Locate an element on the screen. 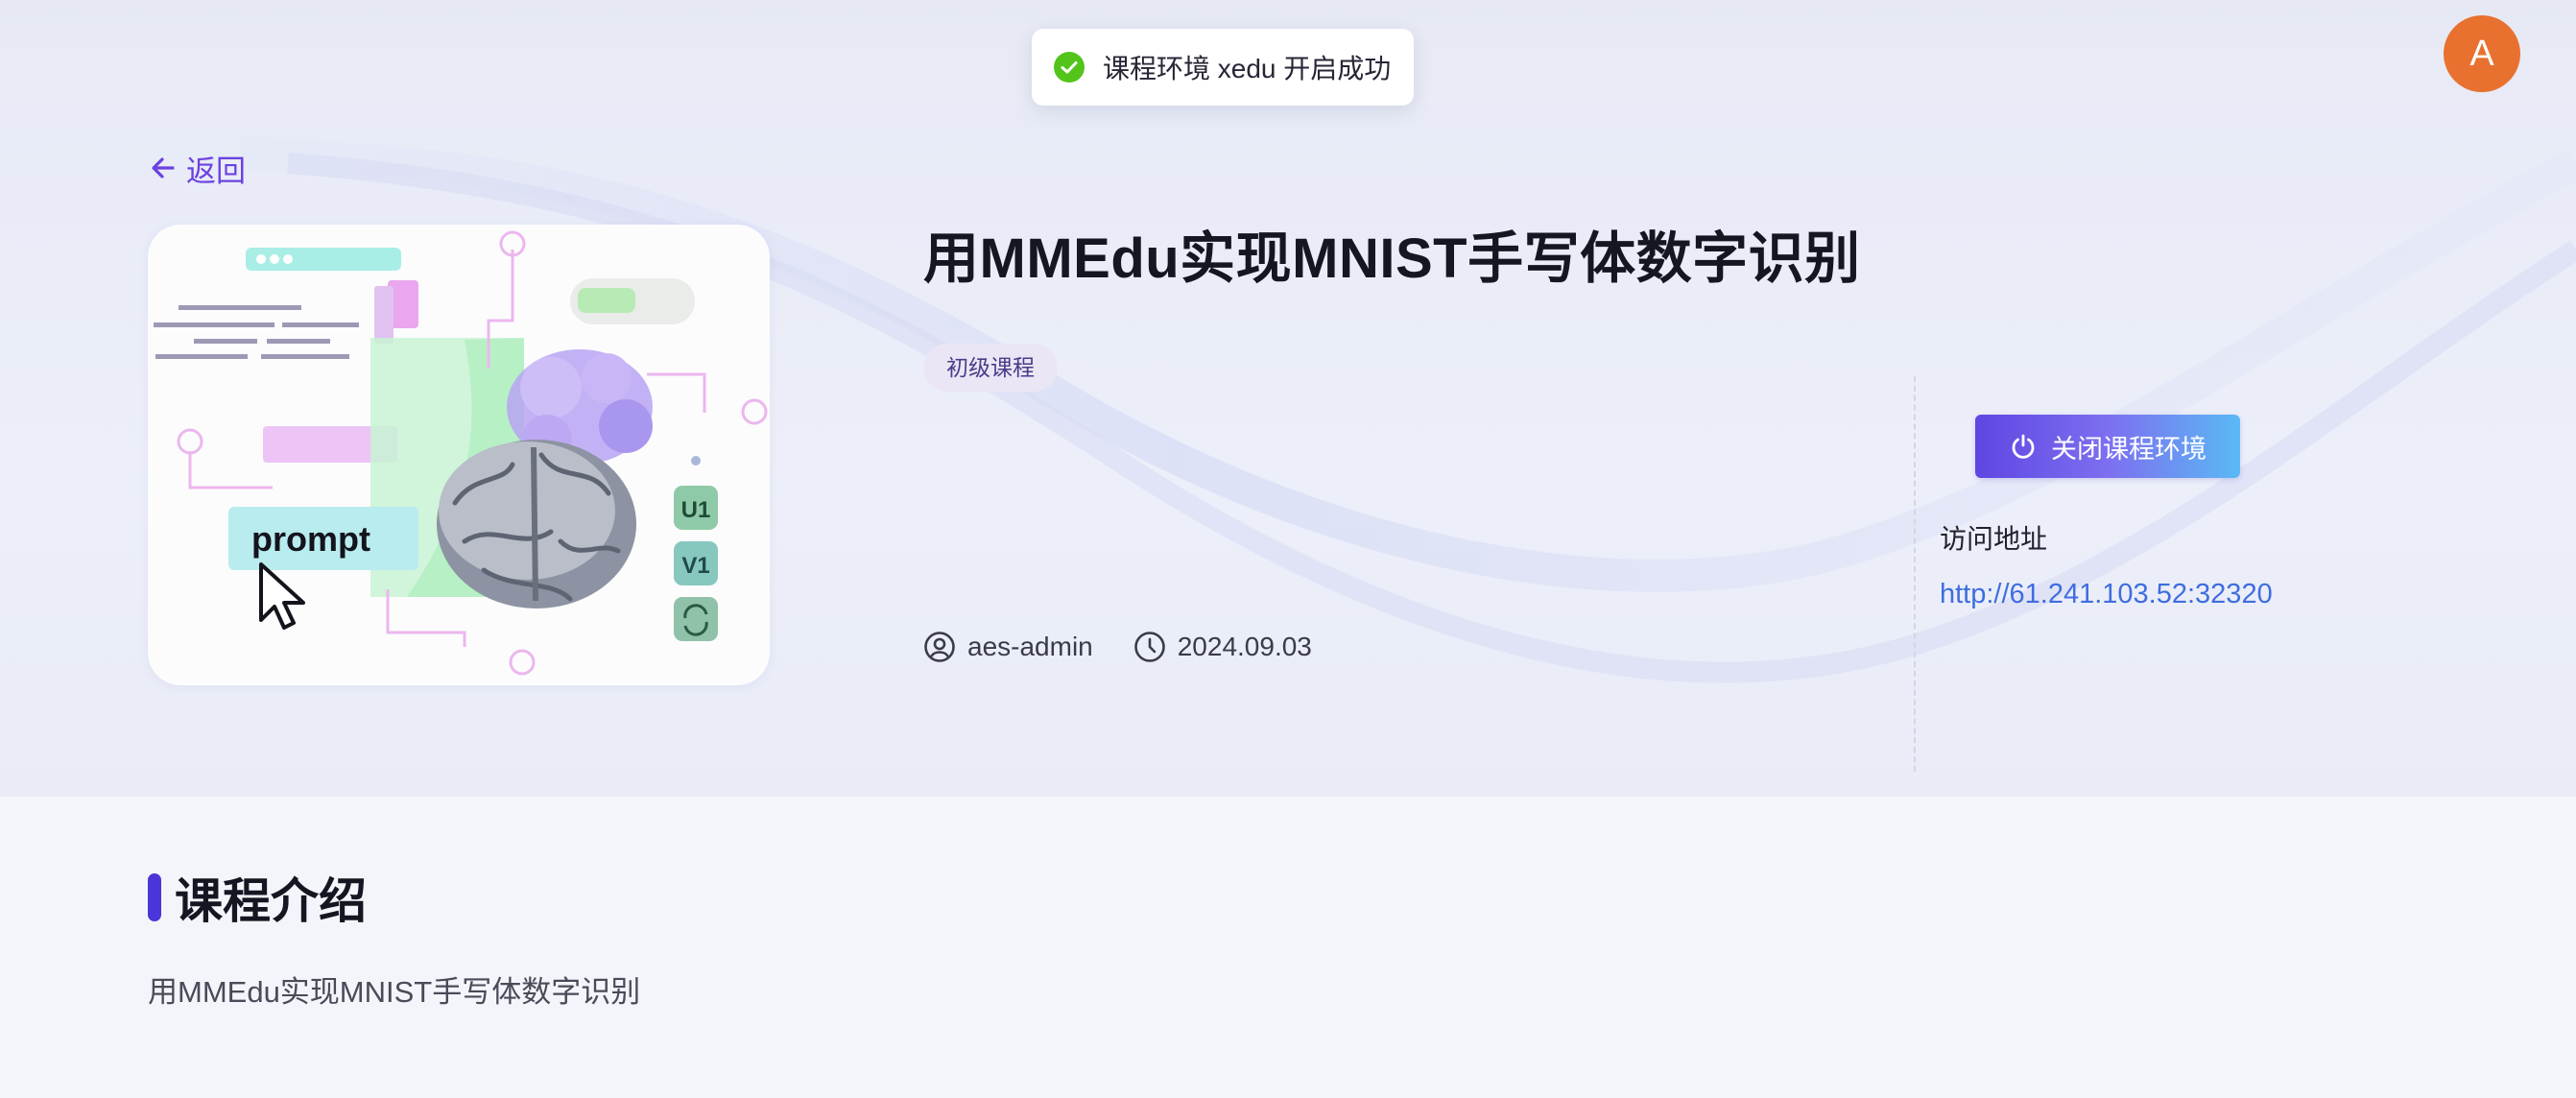 The height and width of the screenshot is (1098, 2576). publish-date: 2024.09.03 is located at coordinates (1244, 646).